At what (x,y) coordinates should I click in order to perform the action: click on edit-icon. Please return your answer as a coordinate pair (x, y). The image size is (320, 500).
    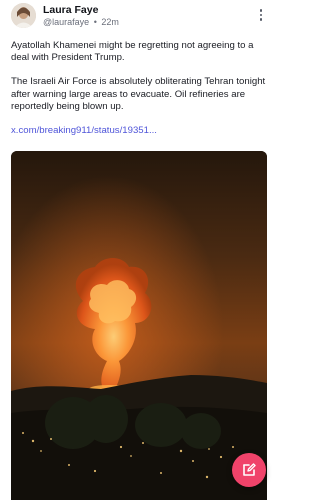
    Looking at the image, I should click on (249, 470).